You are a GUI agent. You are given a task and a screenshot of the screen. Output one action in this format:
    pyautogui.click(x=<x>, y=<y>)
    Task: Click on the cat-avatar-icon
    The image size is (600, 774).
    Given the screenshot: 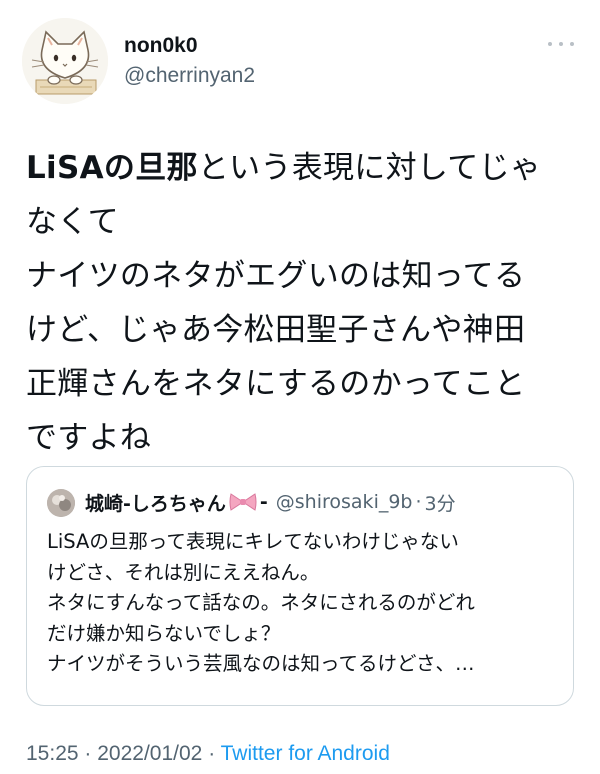 What is the action you would take?
    pyautogui.click(x=65, y=61)
    